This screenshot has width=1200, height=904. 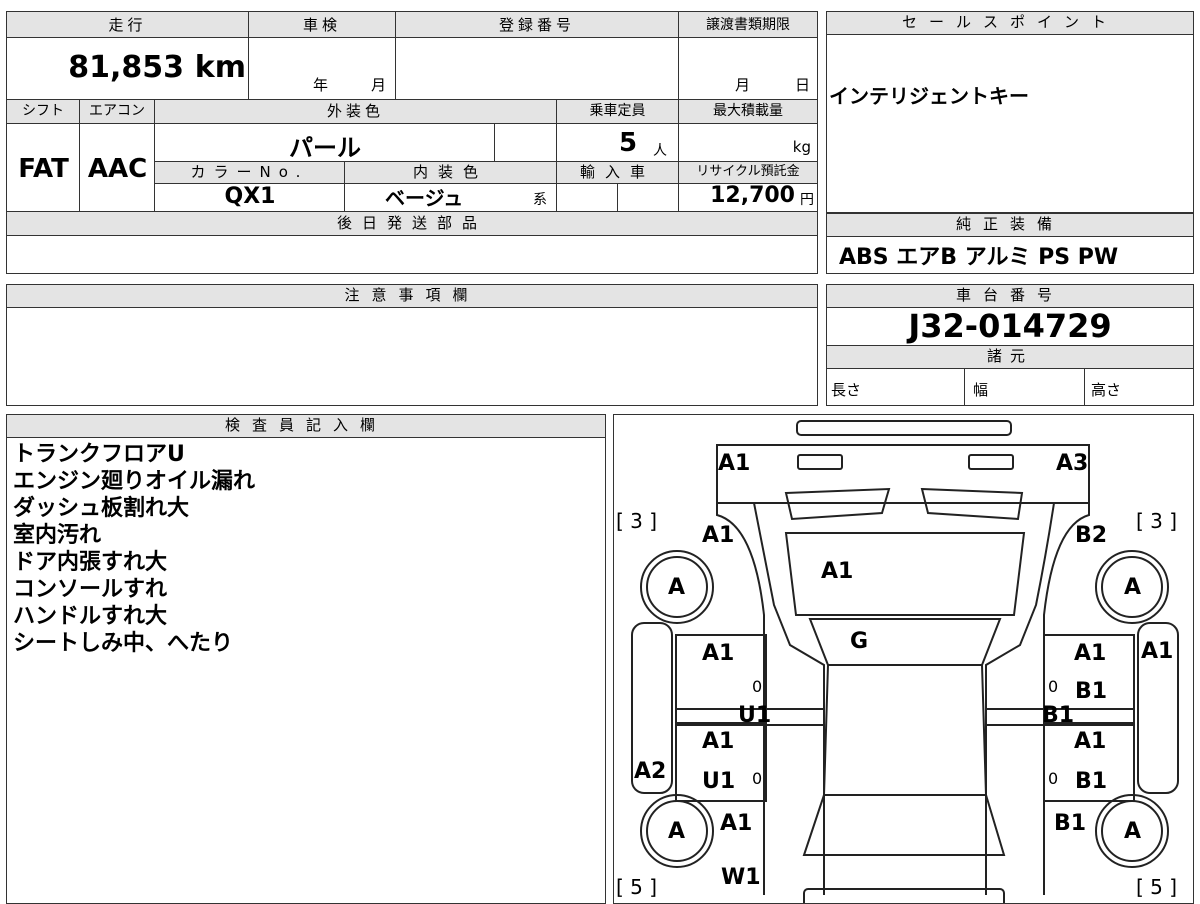 I want to click on mileage-value: 81,853, so click(x=126, y=67).